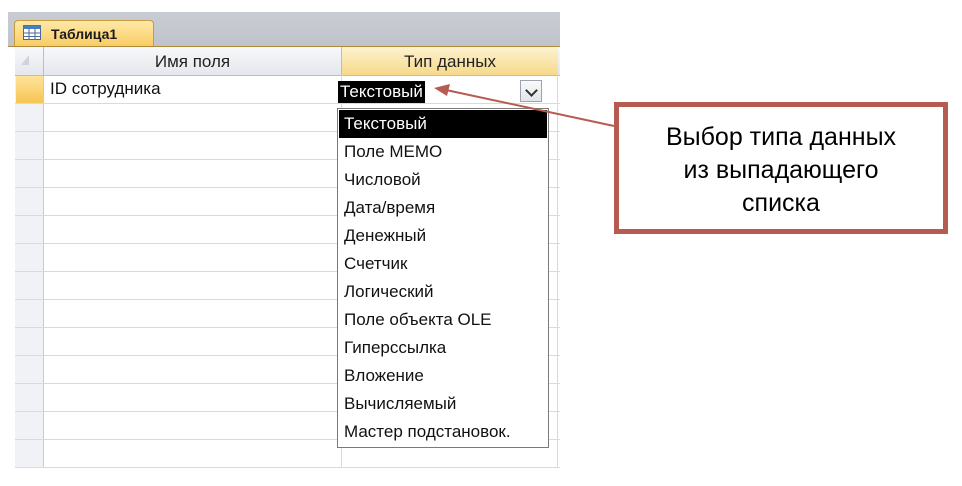 This screenshot has width=962, height=486. What do you see at coordinates (443, 348) in the screenshot?
I see `dropdown-option-hyperlink: Гиперссылка` at bounding box center [443, 348].